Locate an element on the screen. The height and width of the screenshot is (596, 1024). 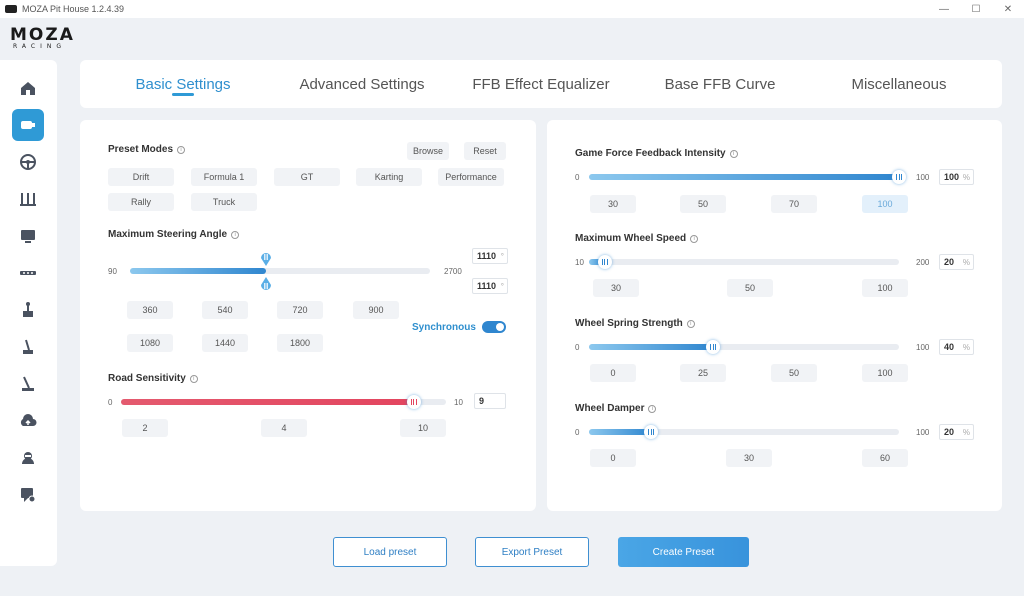
wheelbase-icon is located at coordinates (28, 125).